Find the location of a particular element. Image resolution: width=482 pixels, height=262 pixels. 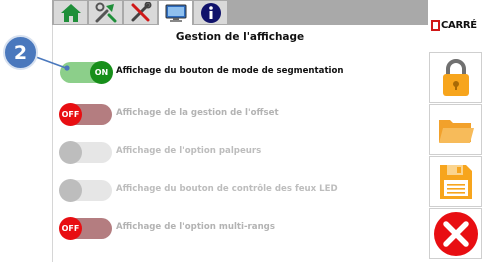

lock-button is located at coordinates (455, 77).